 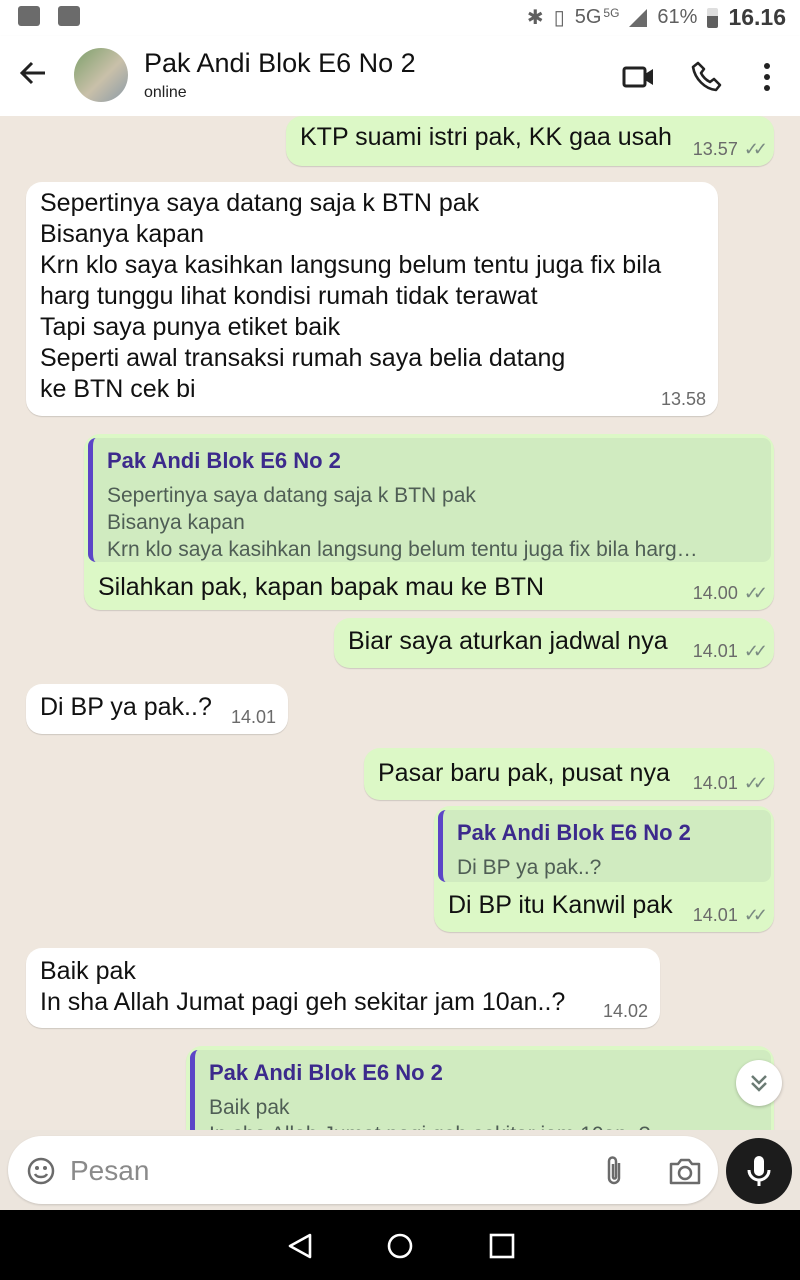 What do you see at coordinates (280, 63) in the screenshot?
I see `contact-name: Pak Andi Blok E6 No 2` at bounding box center [280, 63].